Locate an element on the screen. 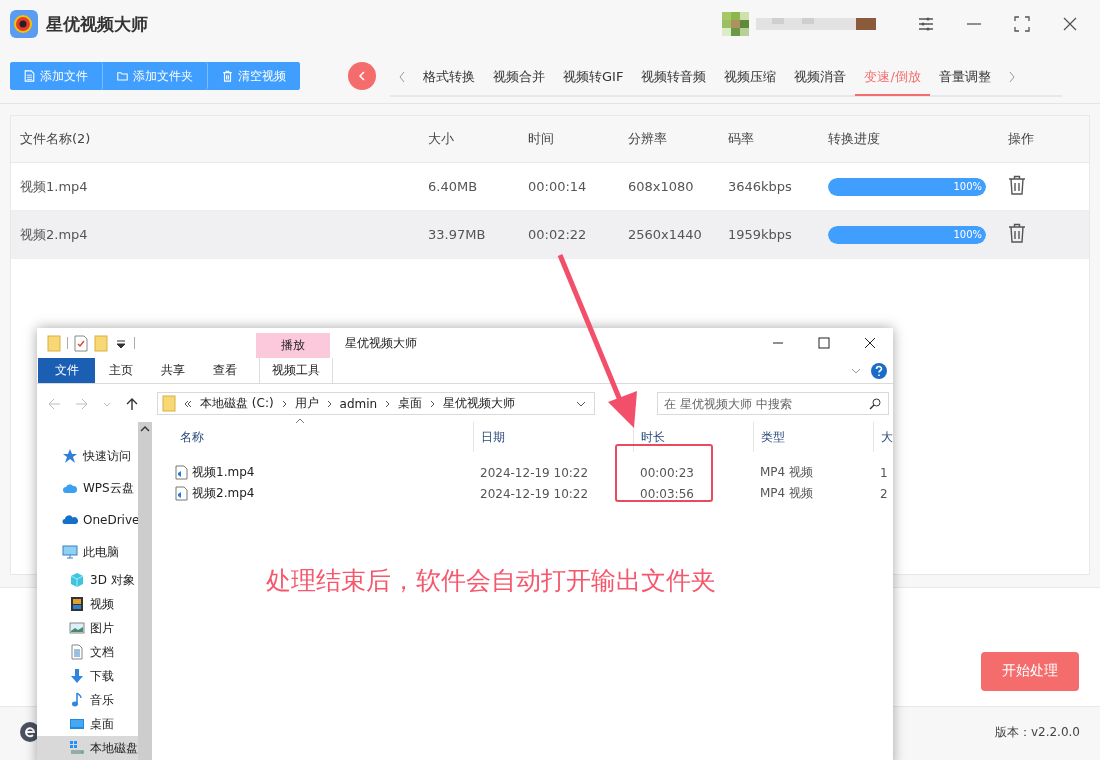 The image size is (1100, 760). table-cell-text: 1959kbps is located at coordinates (760, 234).